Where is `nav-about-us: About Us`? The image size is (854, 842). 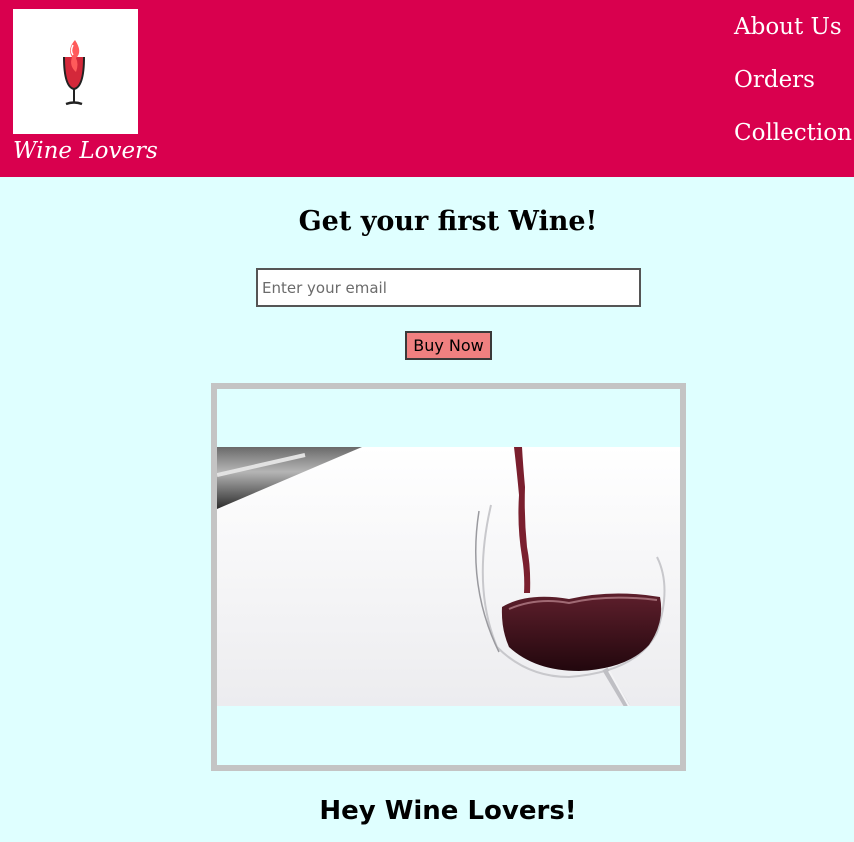 nav-about-us: About Us is located at coordinates (788, 27).